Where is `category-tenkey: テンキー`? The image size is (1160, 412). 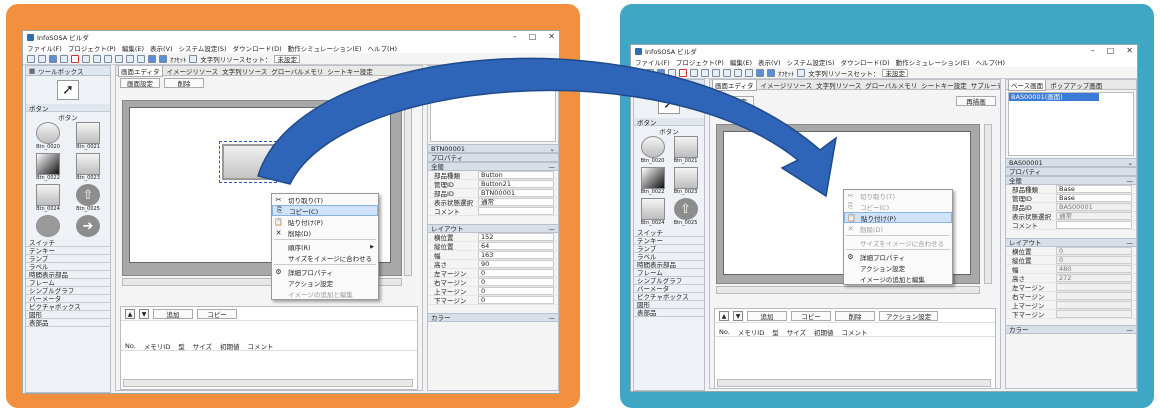
category-tenkey: テンキー is located at coordinates (669, 241).